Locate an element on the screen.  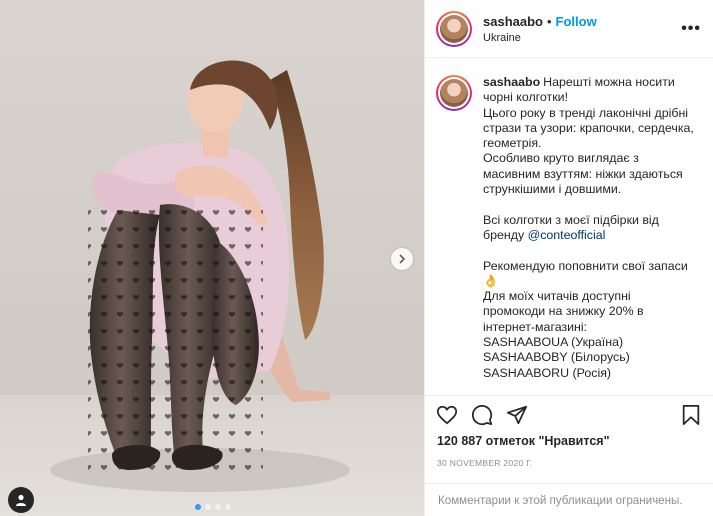
post-header: sashaabo • Follow Ukraine ••• is located at coordinates (569, 29).